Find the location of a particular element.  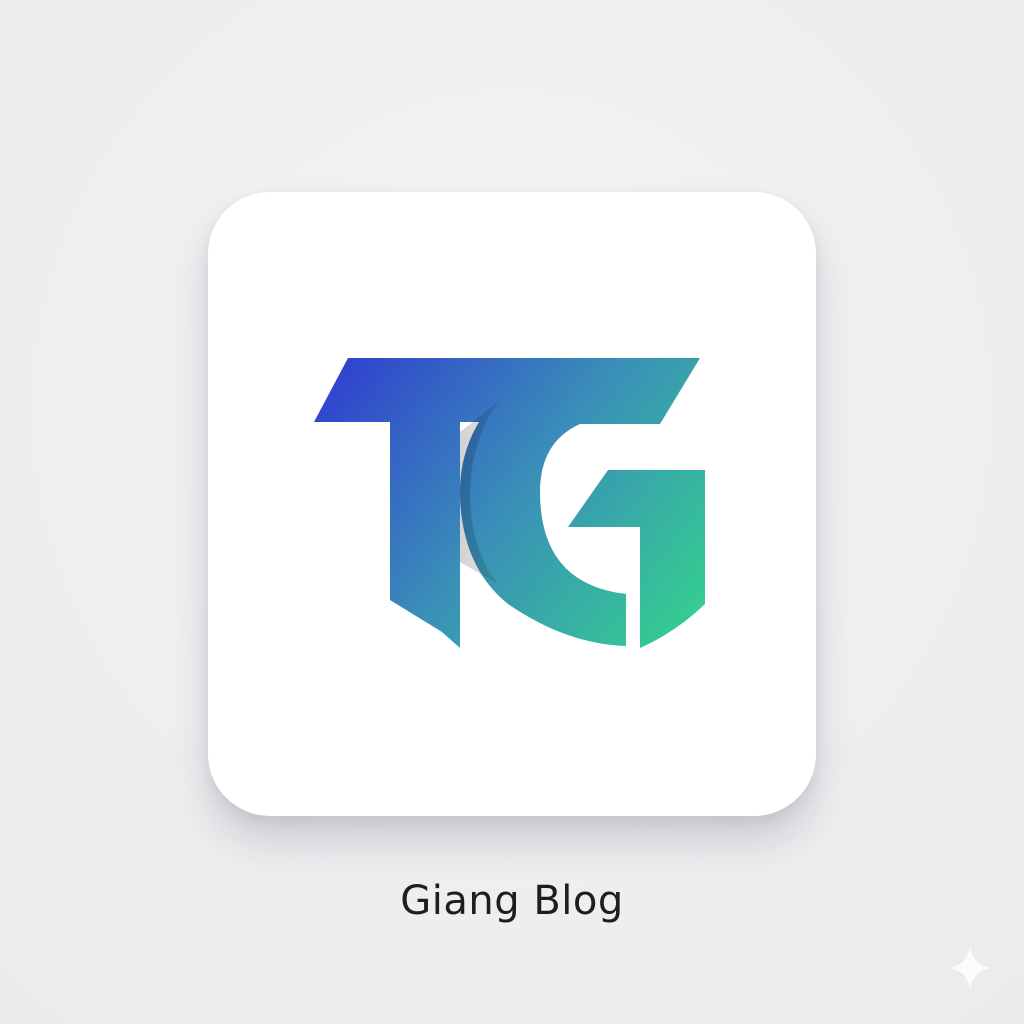

app-name-label: Giang Blog is located at coordinates (512, 901).